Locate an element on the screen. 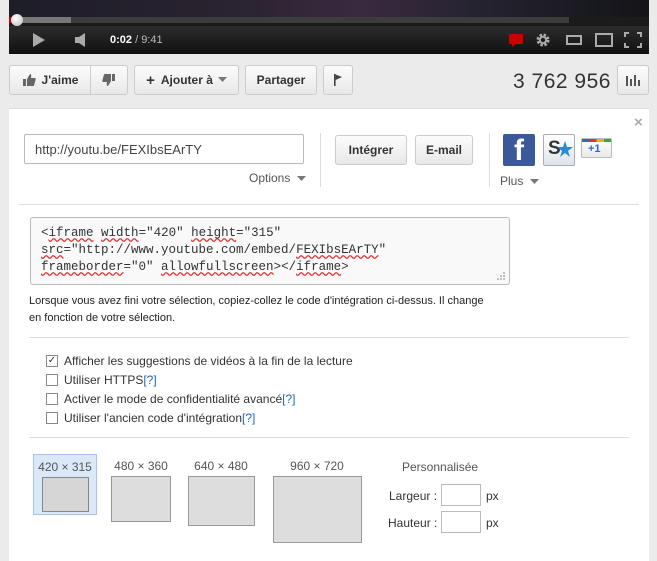 The height and width of the screenshot is (561, 657). volume-icon is located at coordinates (80, 40).